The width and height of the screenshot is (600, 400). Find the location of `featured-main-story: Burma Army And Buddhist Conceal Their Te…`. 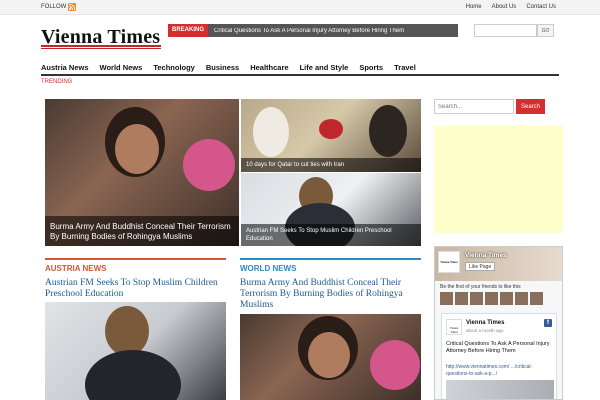

featured-main-story: Burma Army And Buddhist Conceal Their Te… is located at coordinates (142, 172).